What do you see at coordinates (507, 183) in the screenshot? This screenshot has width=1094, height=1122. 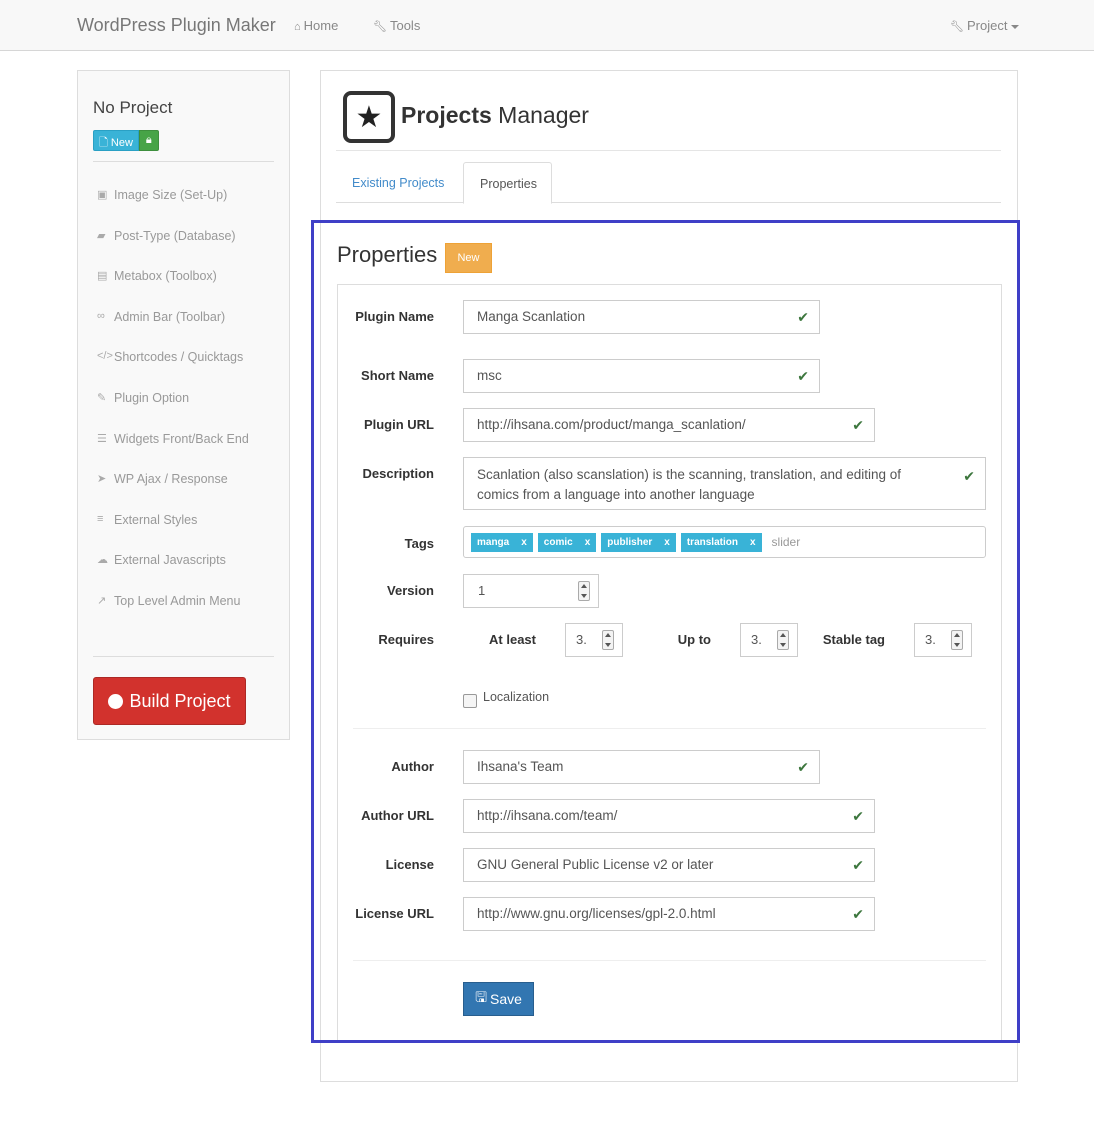 I see `tab-properties: Properties` at bounding box center [507, 183].